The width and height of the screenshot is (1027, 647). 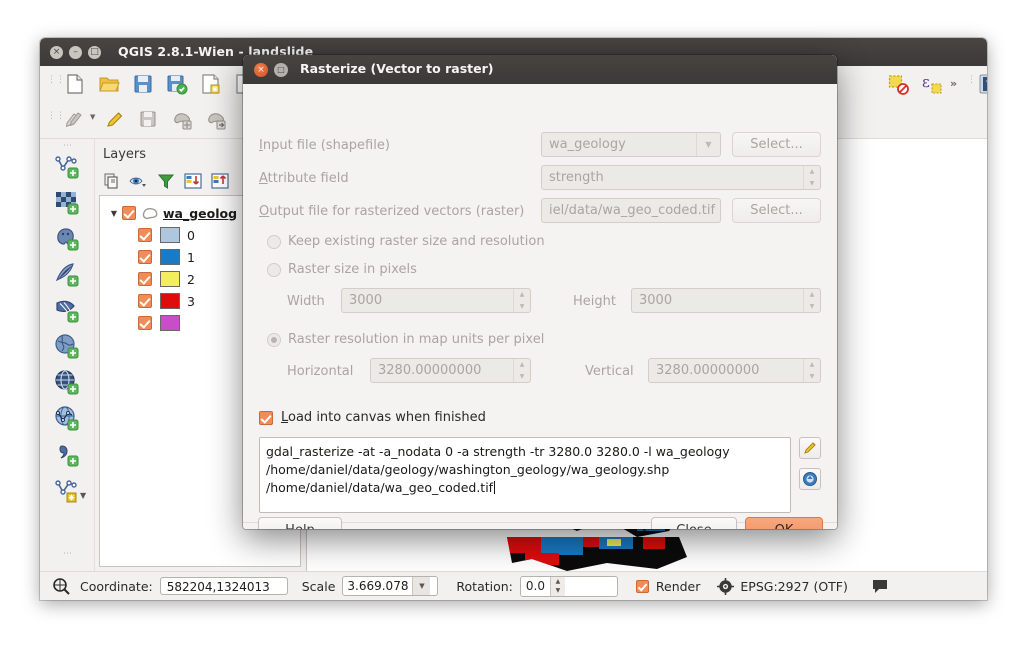 What do you see at coordinates (75, 120) in the screenshot?
I see `pencils-icon` at bounding box center [75, 120].